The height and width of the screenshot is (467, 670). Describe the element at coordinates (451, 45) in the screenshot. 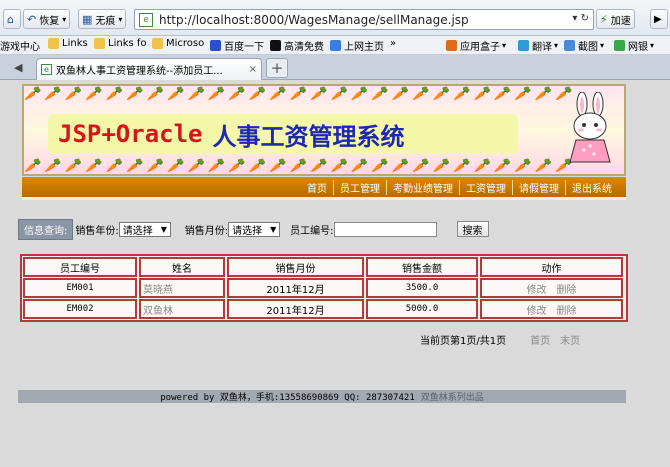

I see `app-box-icon` at that location.